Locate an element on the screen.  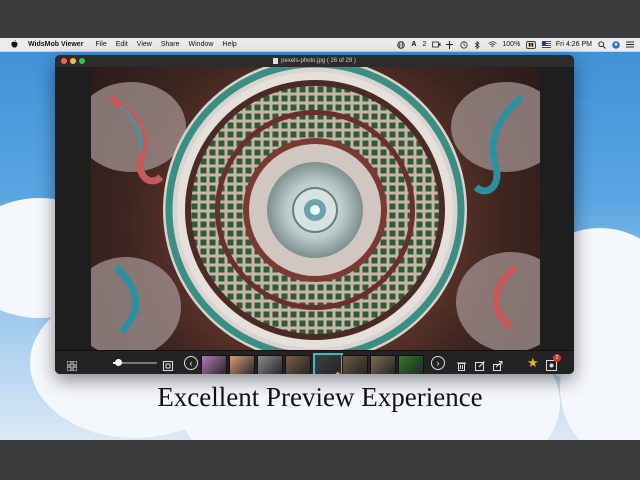
app-menu: WidsMob Viewer is located at coordinates (55, 44).